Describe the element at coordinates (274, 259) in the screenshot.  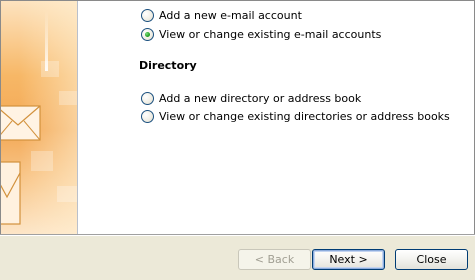
I see `back-button: < Back` at that location.